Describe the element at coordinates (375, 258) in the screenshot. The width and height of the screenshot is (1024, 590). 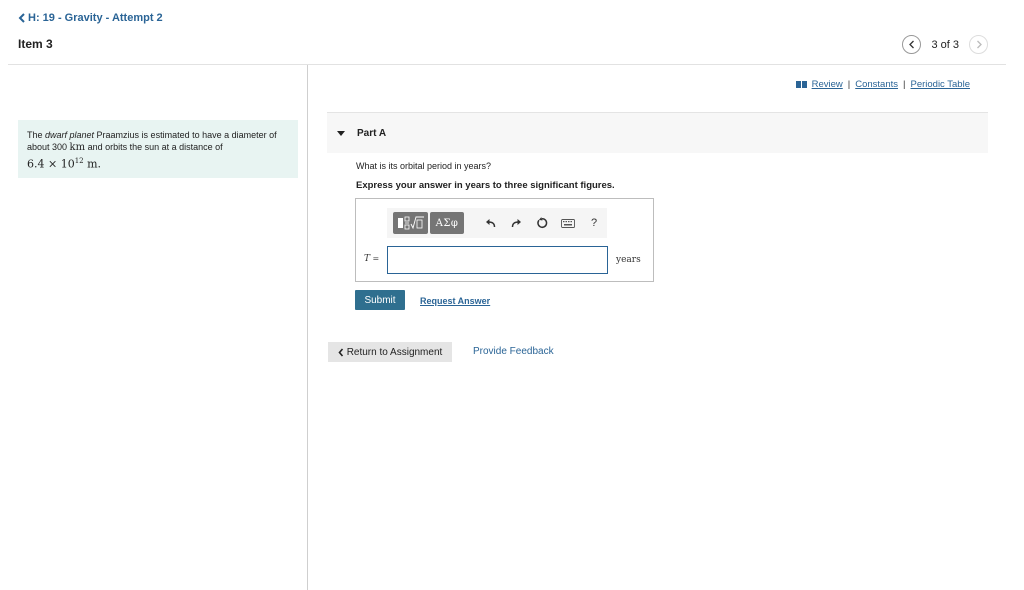
I see `answer-equals: =` at that location.